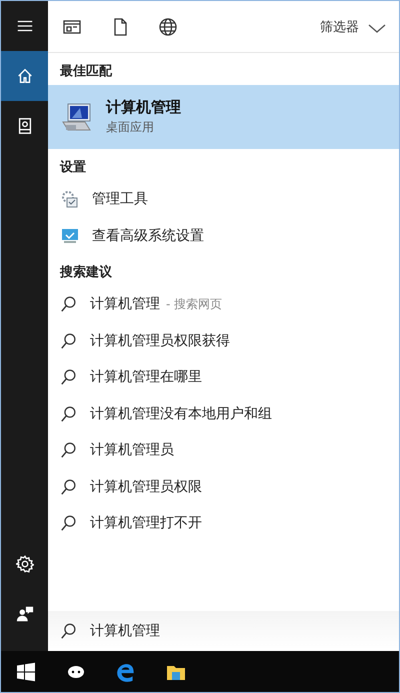 This screenshot has height=693, width=400. I want to click on settings-item: 查看高级系统设置, so click(223, 236).